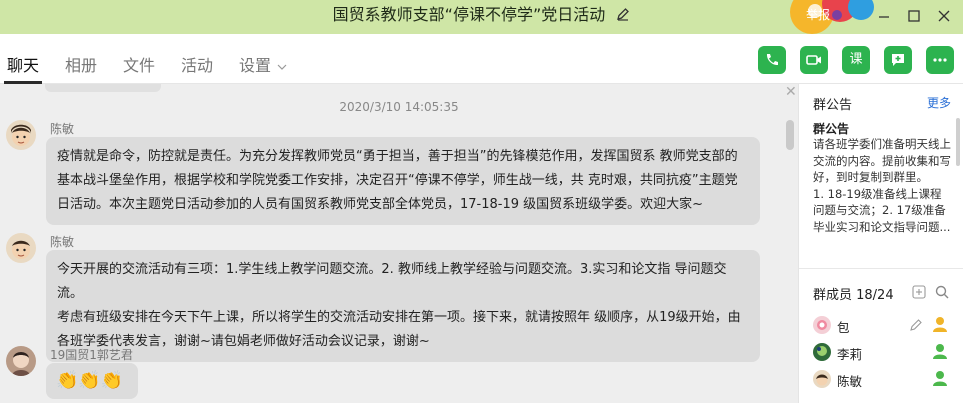  Describe the element at coordinates (898, 60) in the screenshot. I see `share-screen-button` at that location.